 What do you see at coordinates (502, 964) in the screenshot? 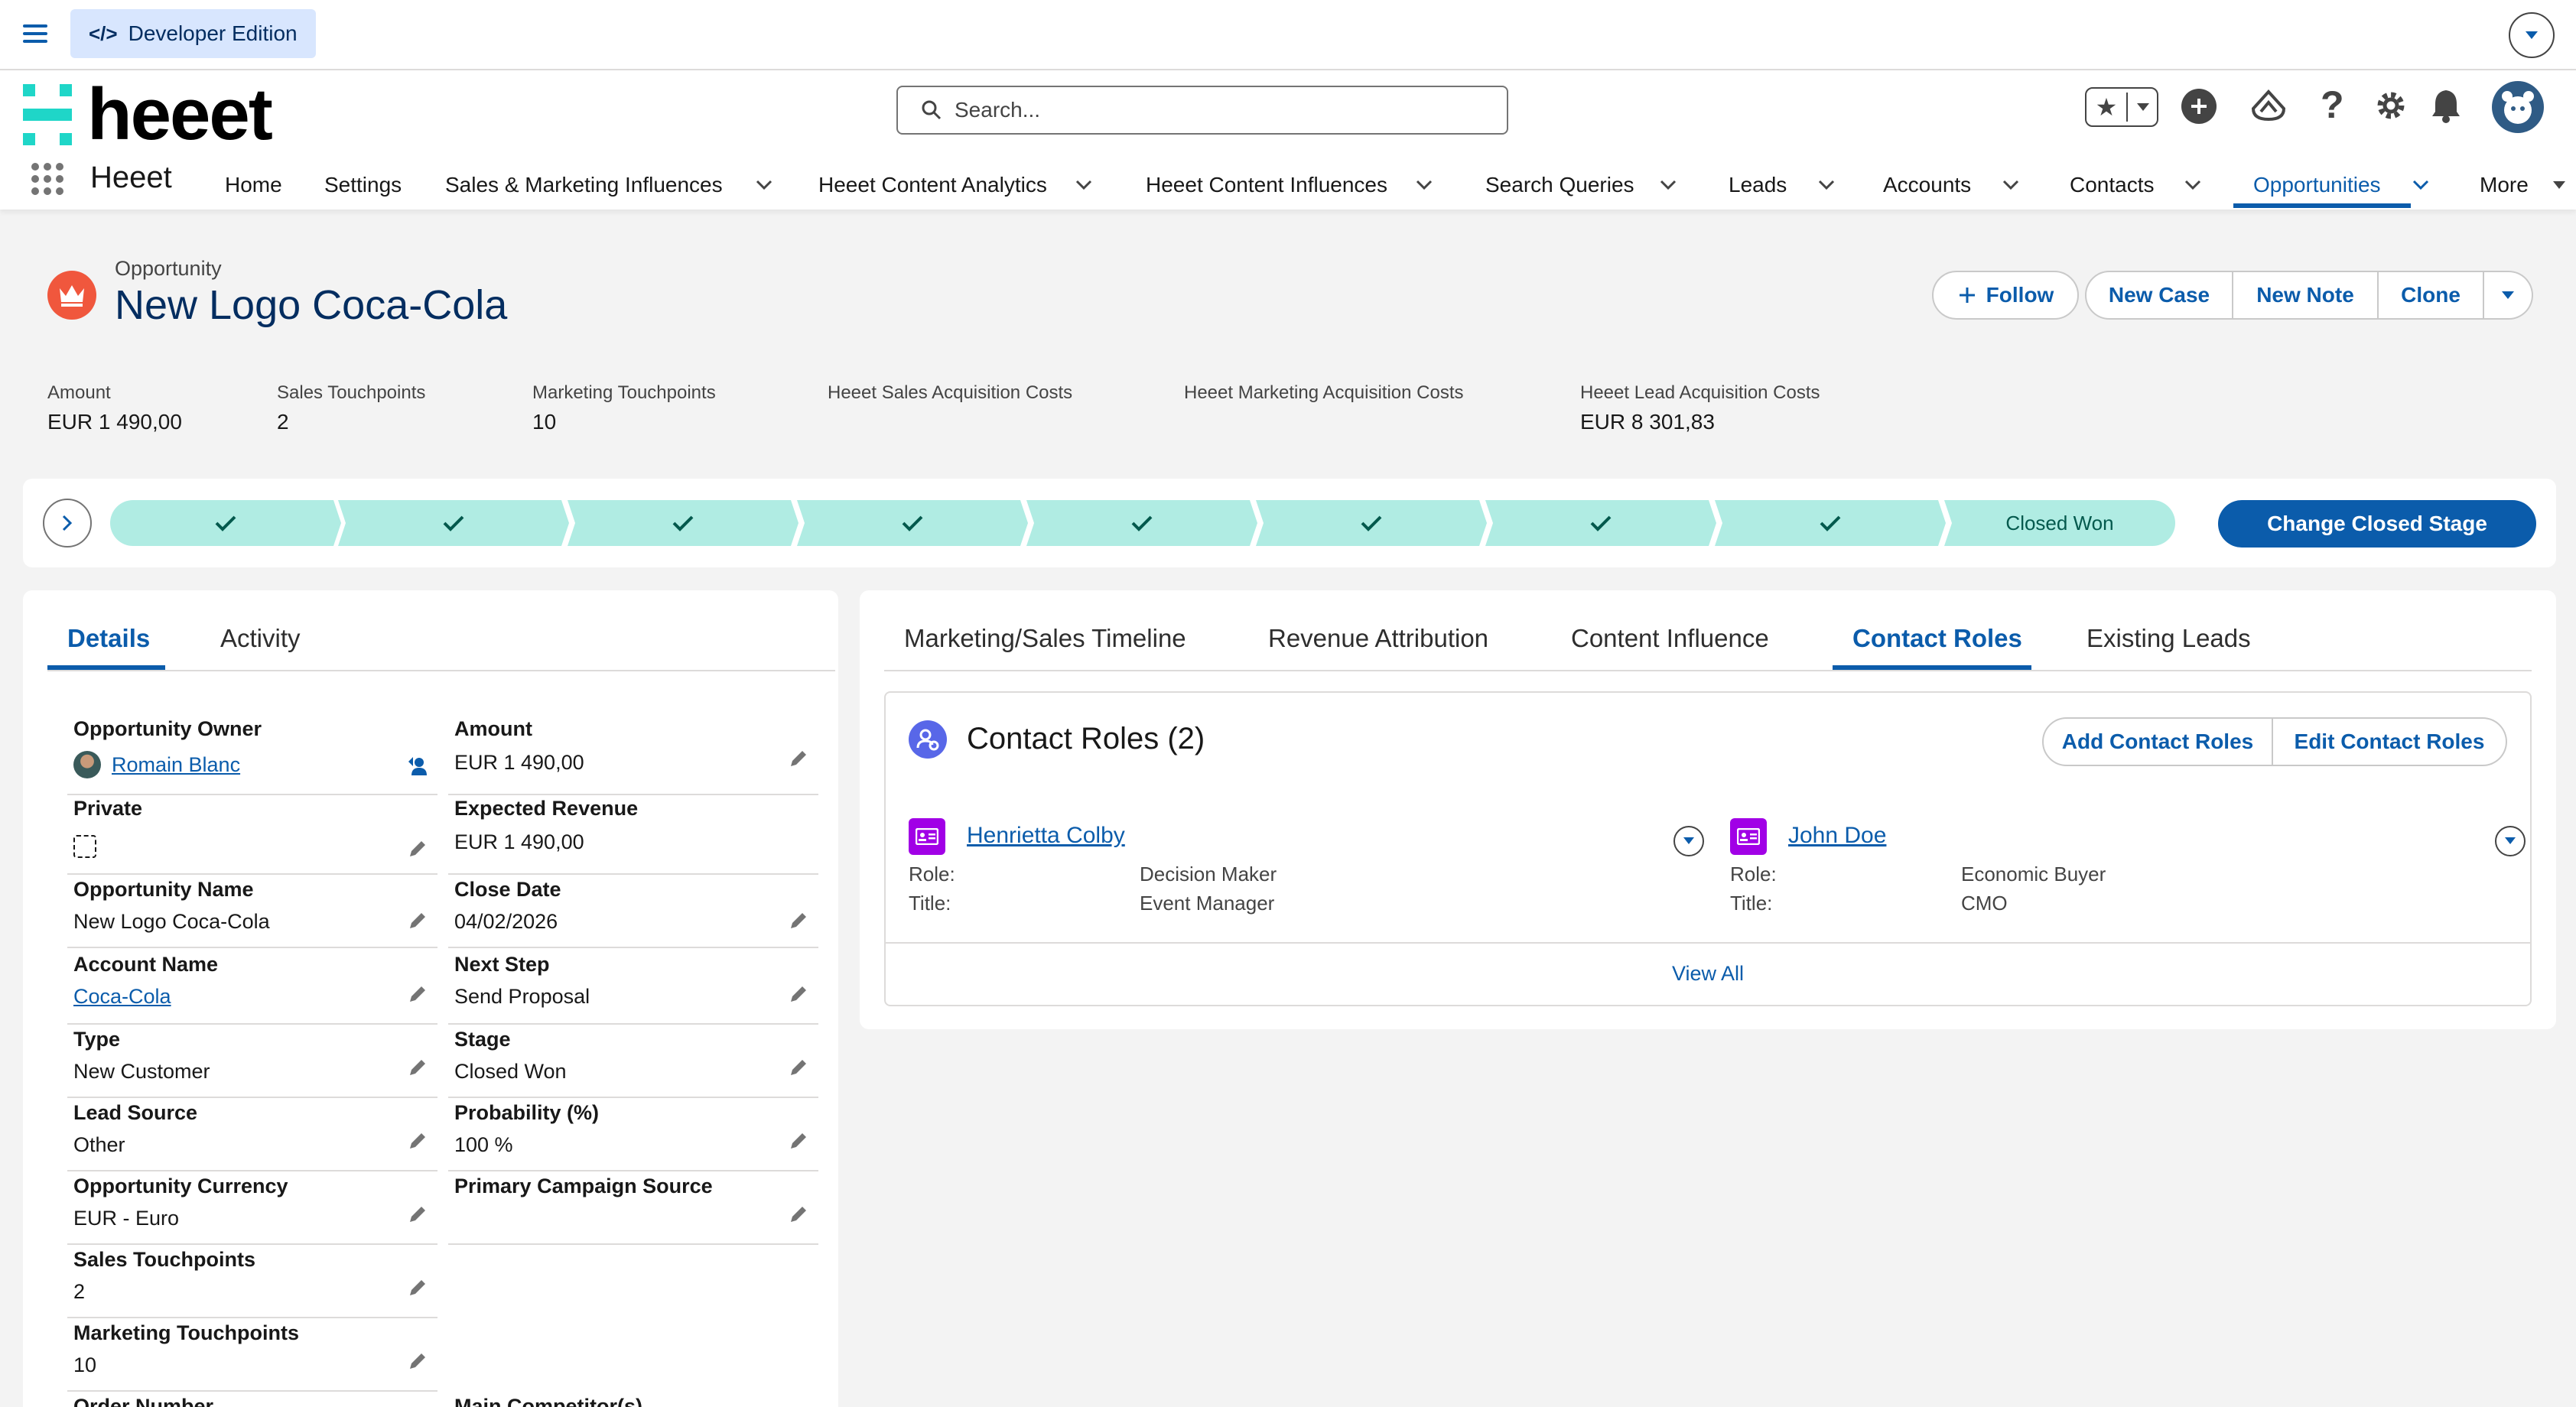
I see `field-label: Next Step` at bounding box center [502, 964].